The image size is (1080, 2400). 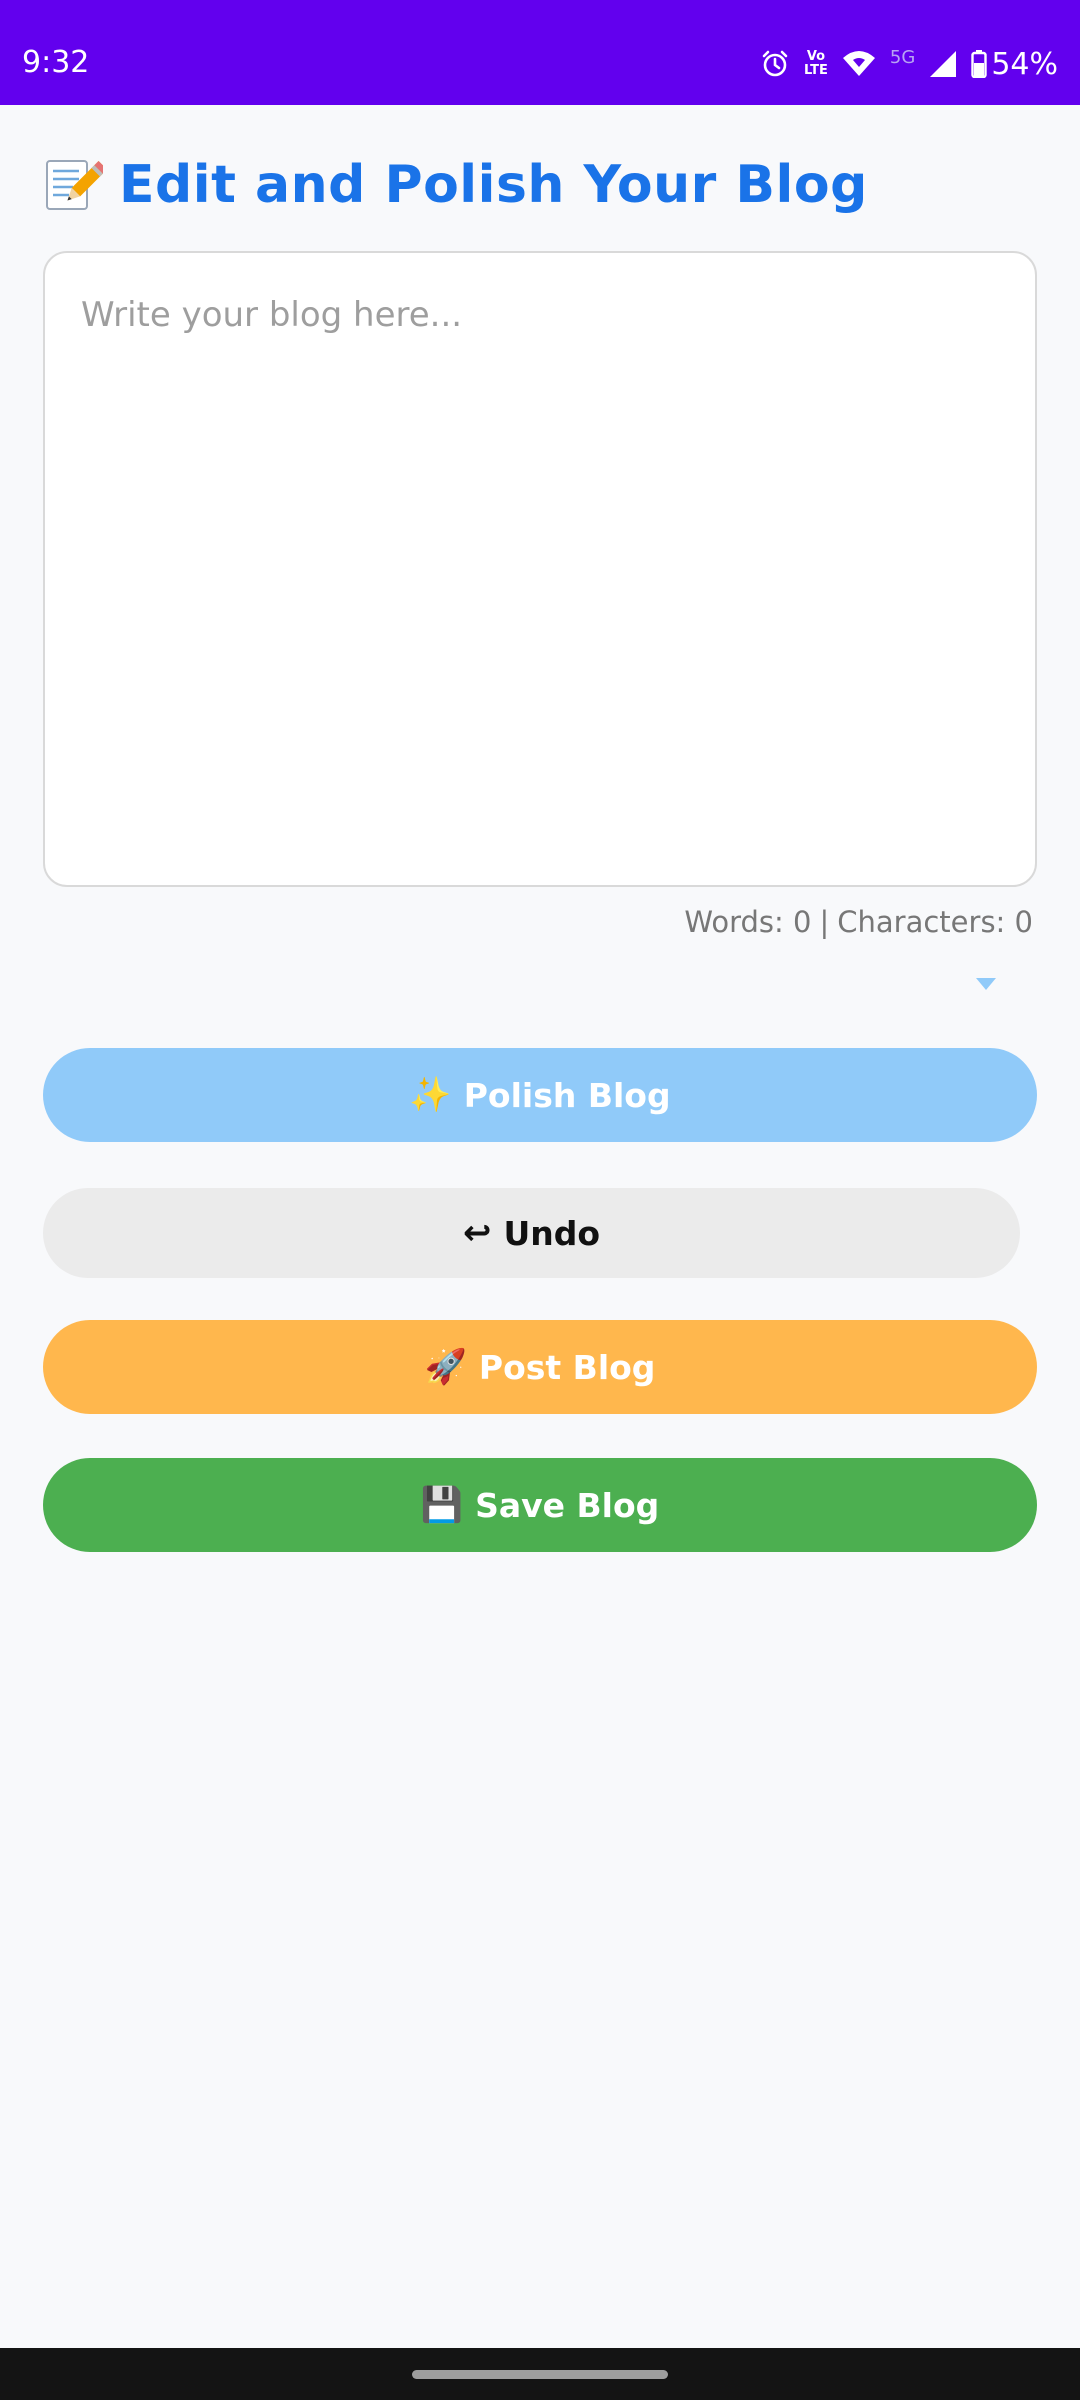 What do you see at coordinates (540, 52) in the screenshot?
I see `status-bar: 9:32 Vo LTE 5G 54%` at bounding box center [540, 52].